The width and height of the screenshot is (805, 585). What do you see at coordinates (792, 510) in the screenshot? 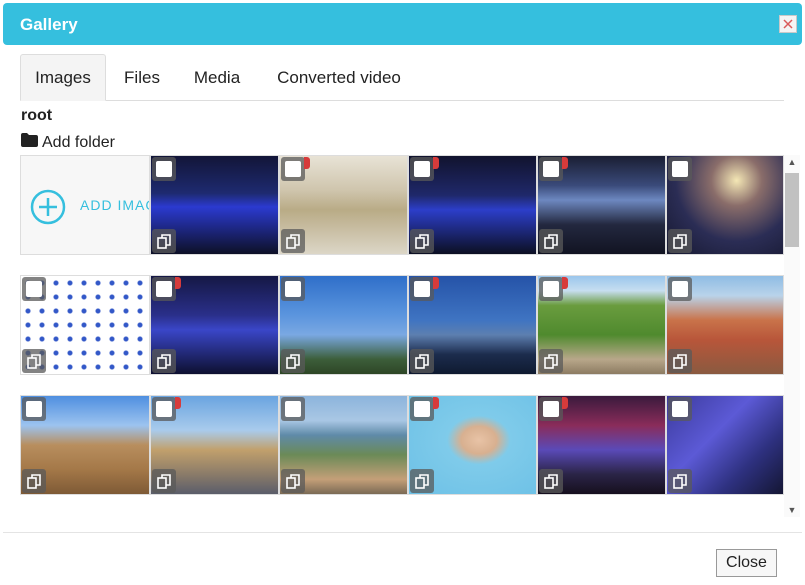
I see `scroll-down-icon: ▼` at bounding box center [792, 510].